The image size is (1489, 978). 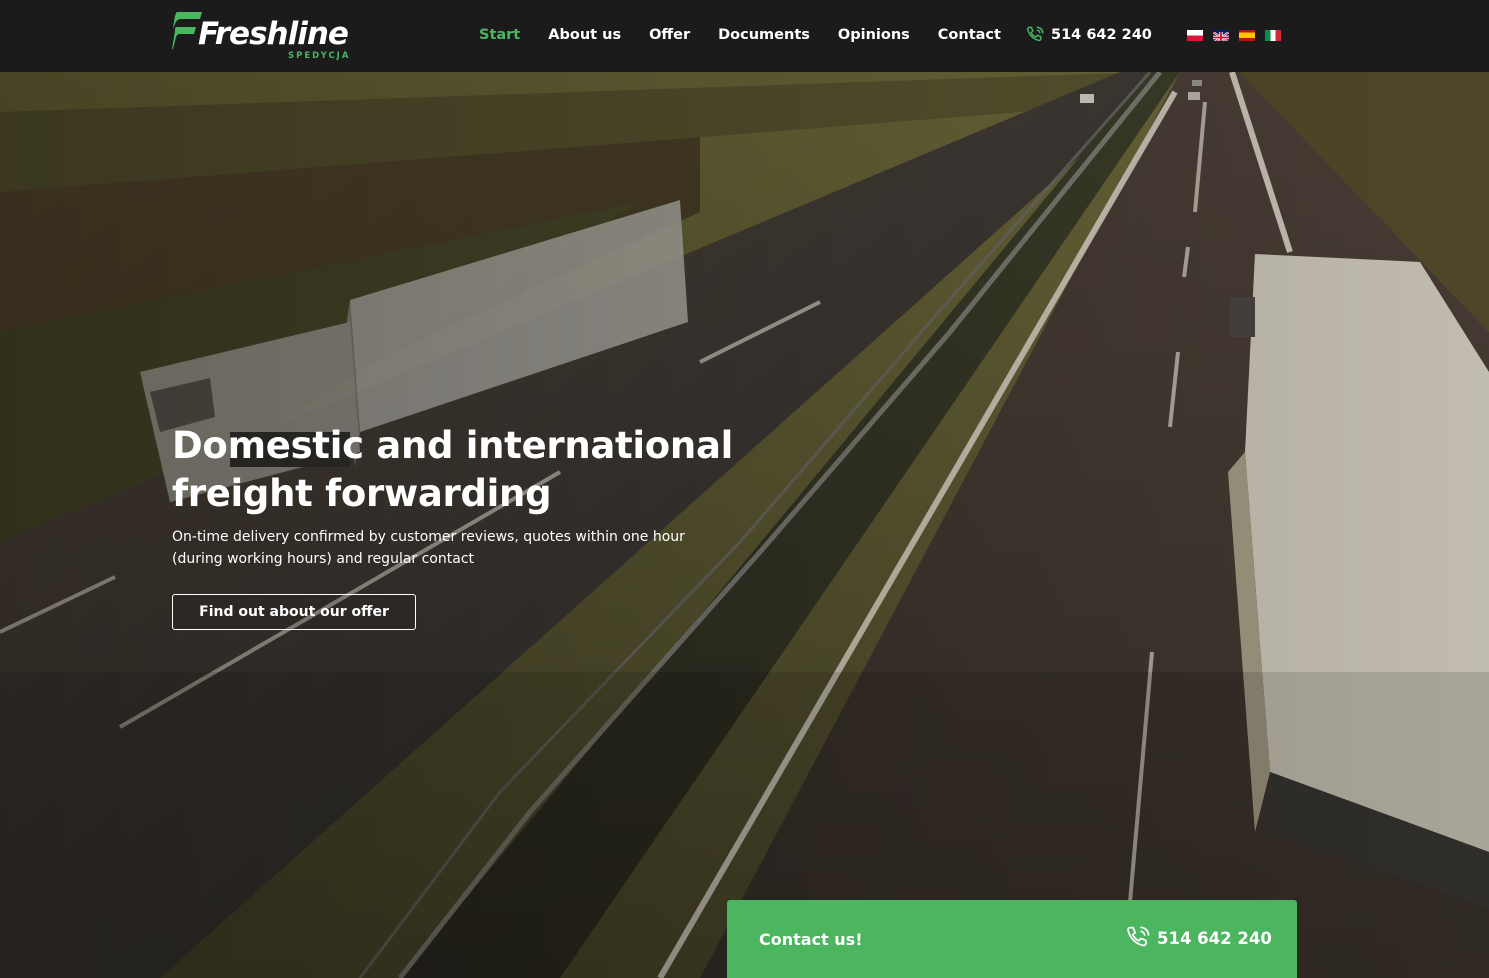 I want to click on hero-title-line2: freight forwarding, so click(x=362, y=493).